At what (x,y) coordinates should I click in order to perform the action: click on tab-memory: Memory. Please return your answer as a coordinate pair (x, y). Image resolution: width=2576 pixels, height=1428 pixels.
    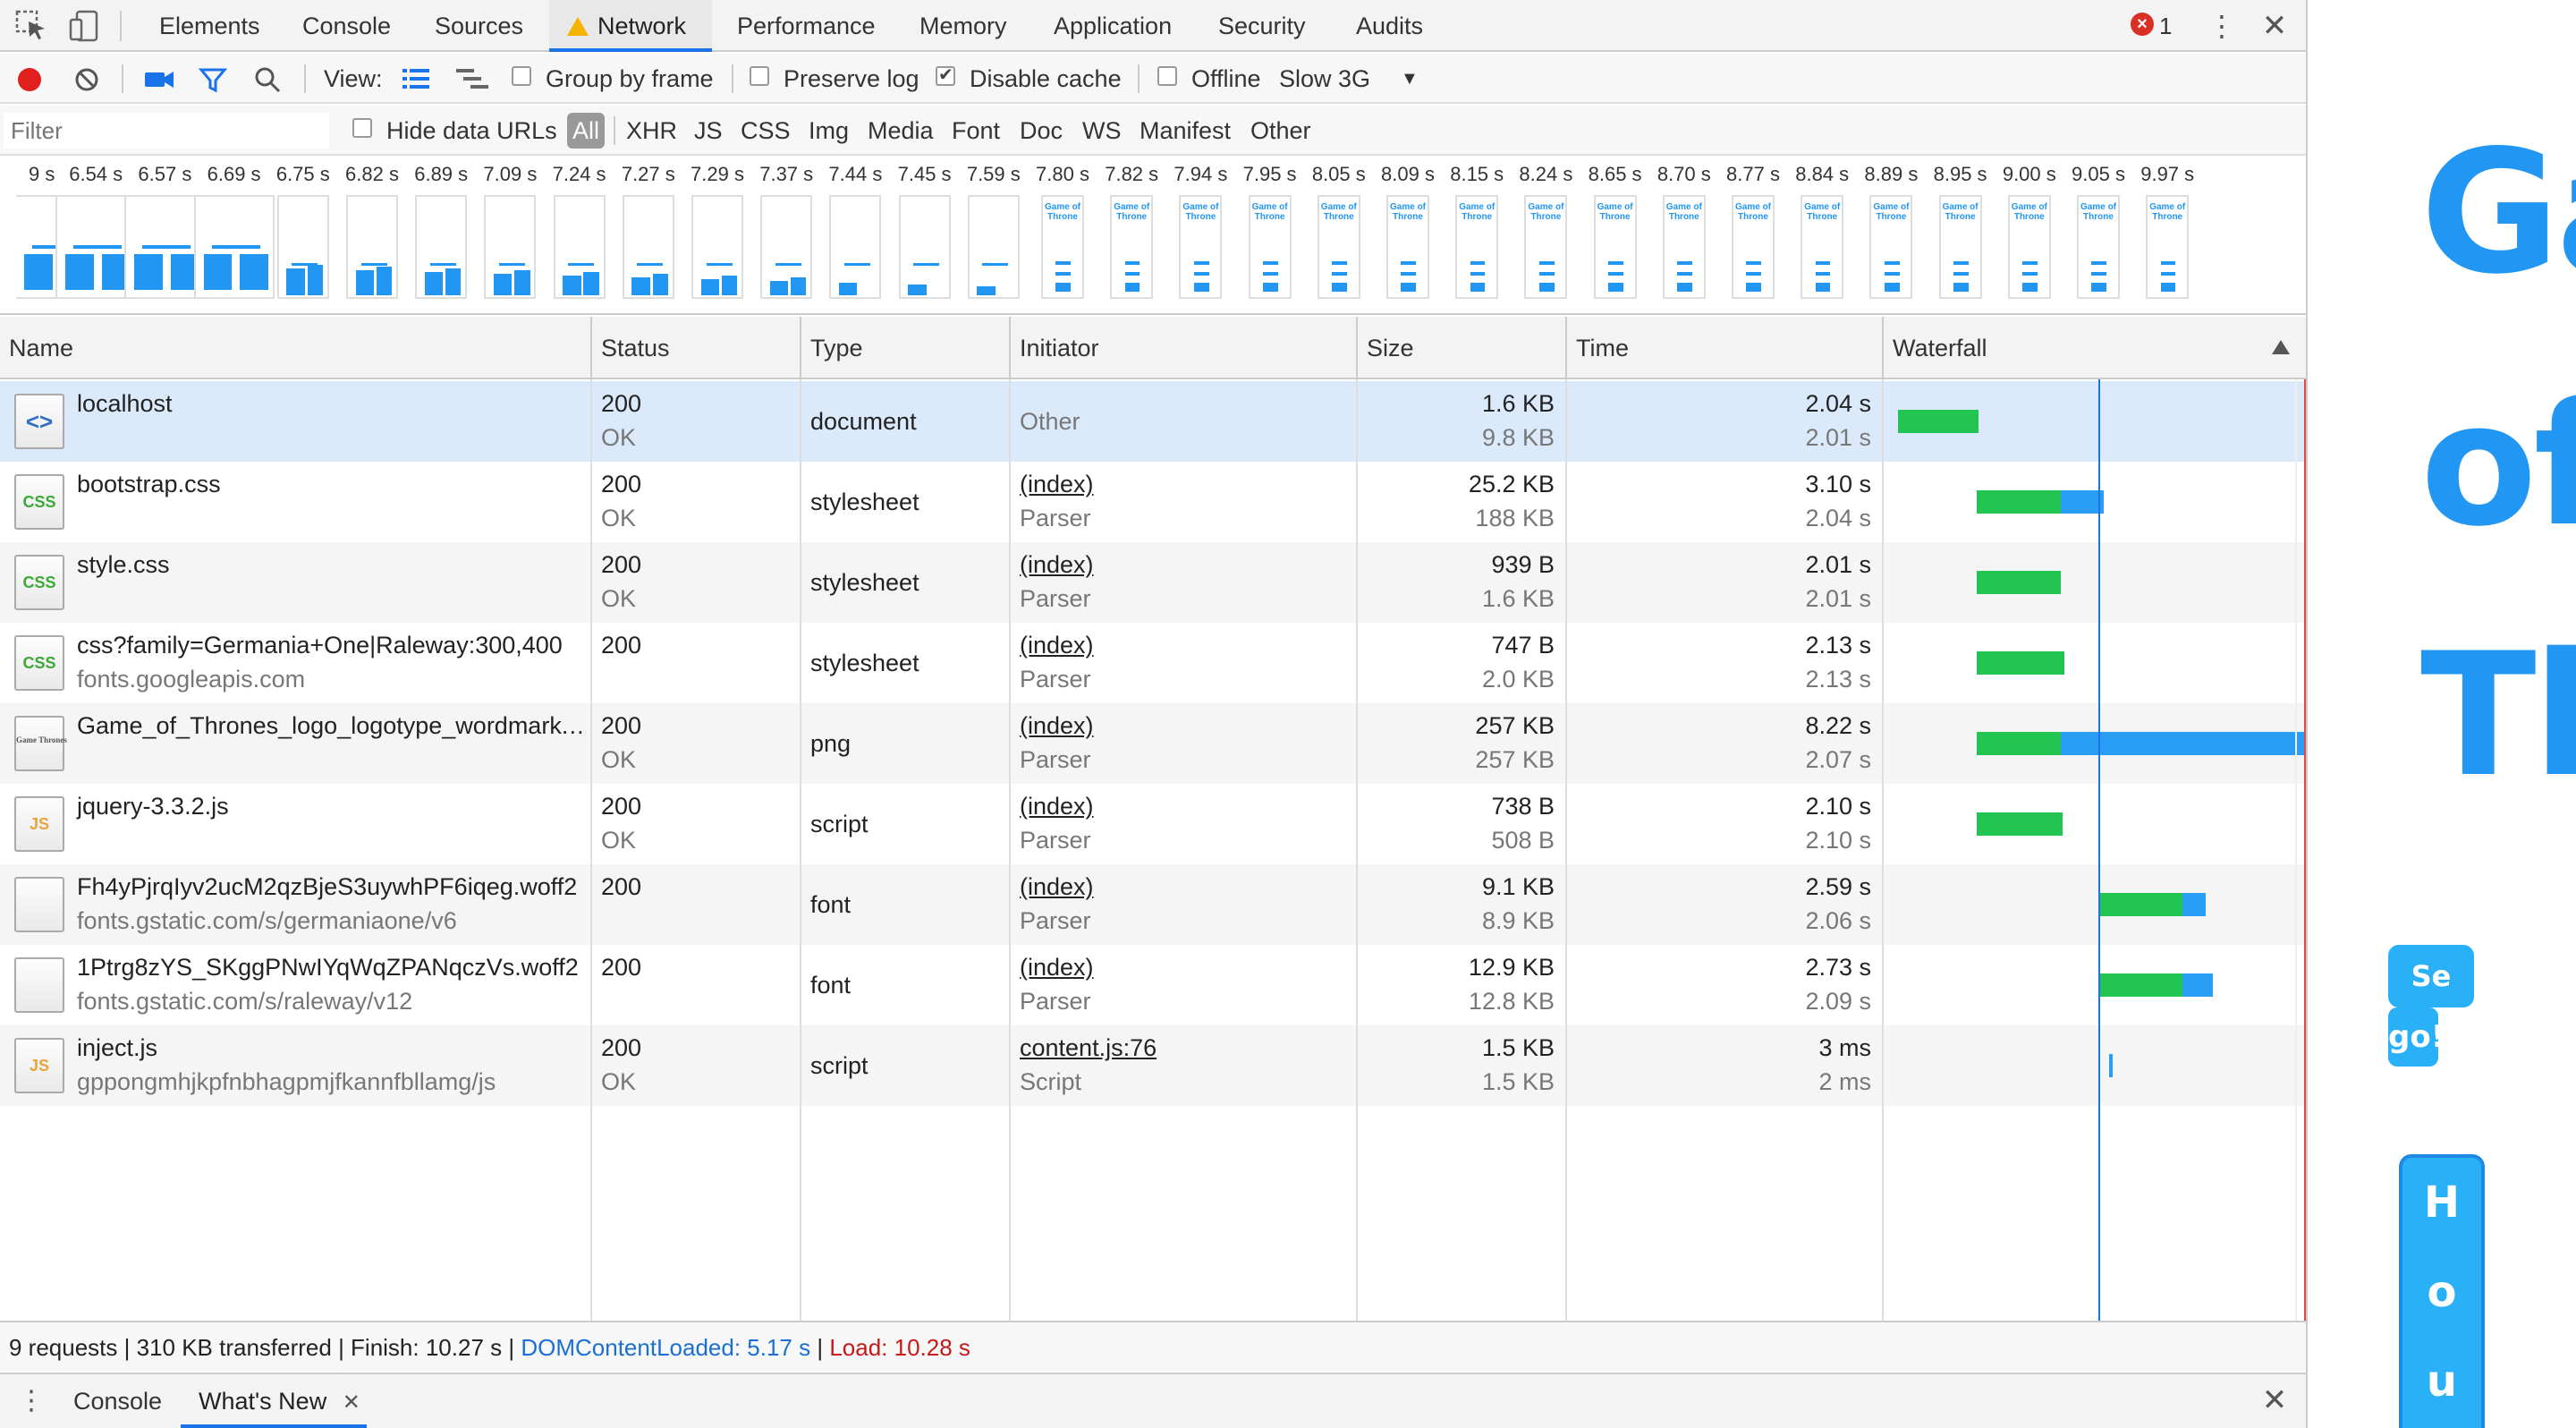
    Looking at the image, I should click on (963, 26).